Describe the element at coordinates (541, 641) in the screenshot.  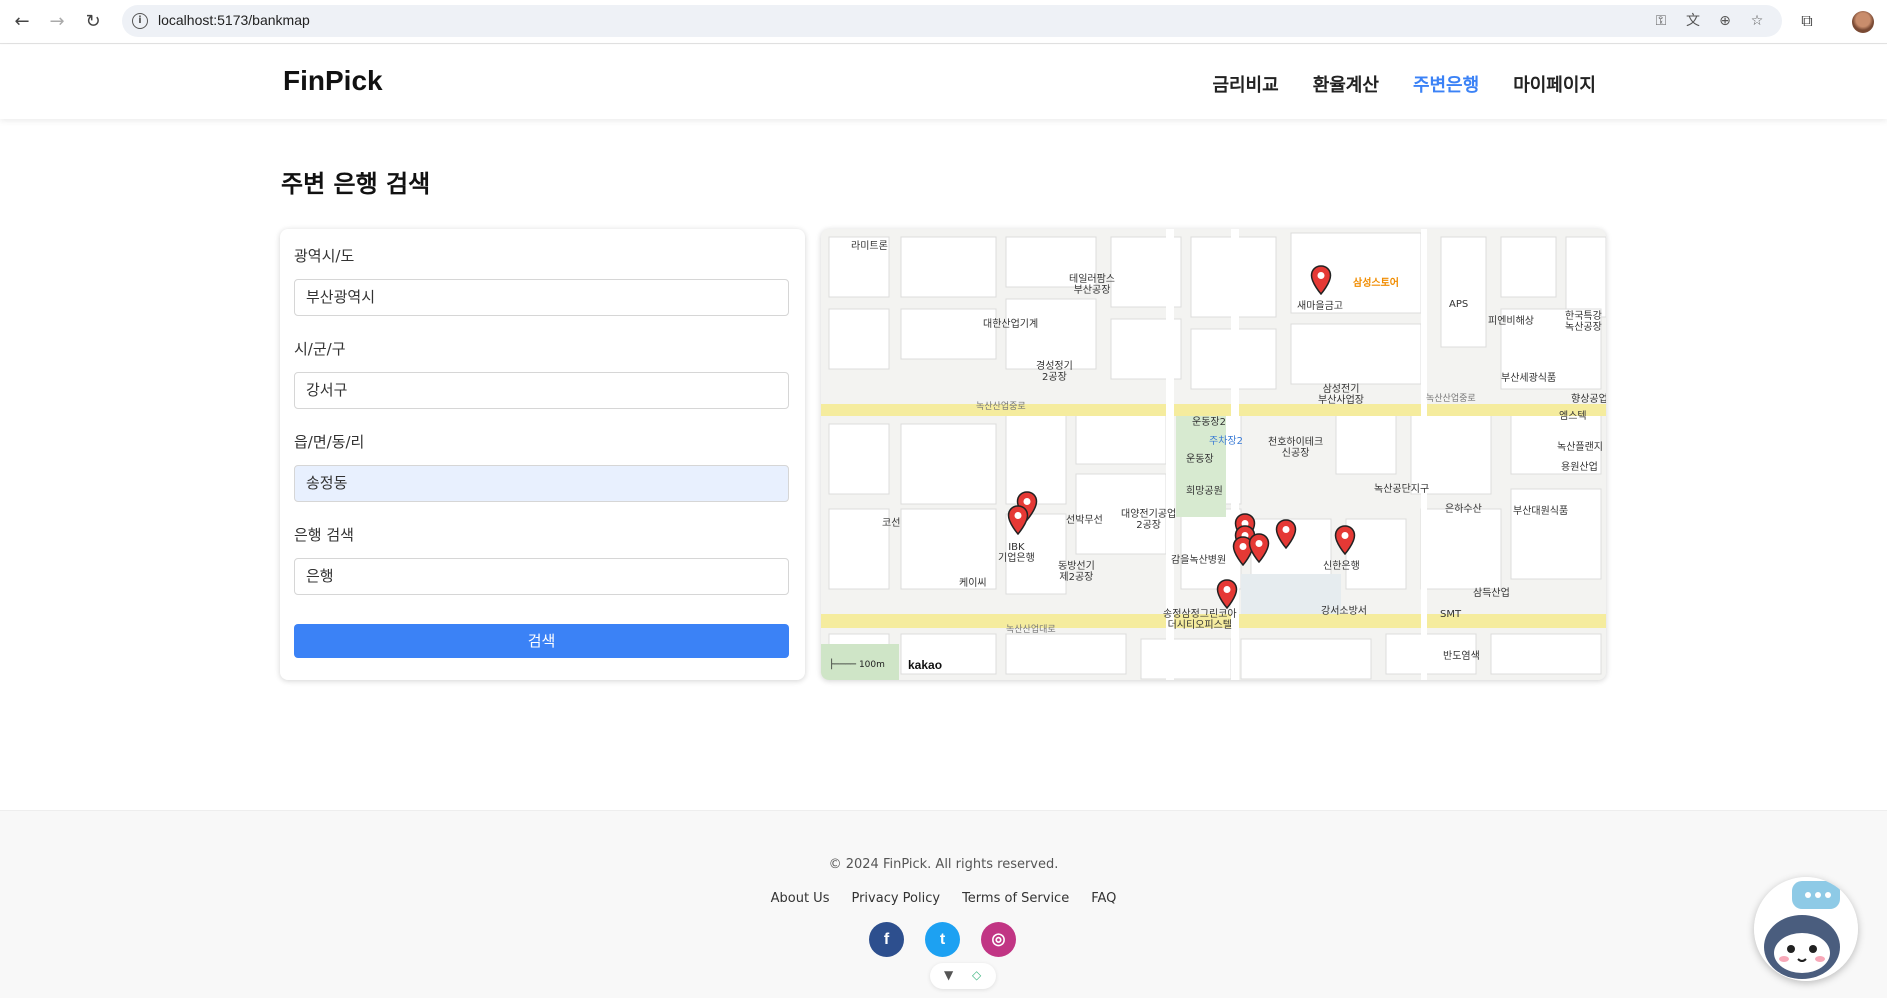
I see `search-button: 검색` at that location.